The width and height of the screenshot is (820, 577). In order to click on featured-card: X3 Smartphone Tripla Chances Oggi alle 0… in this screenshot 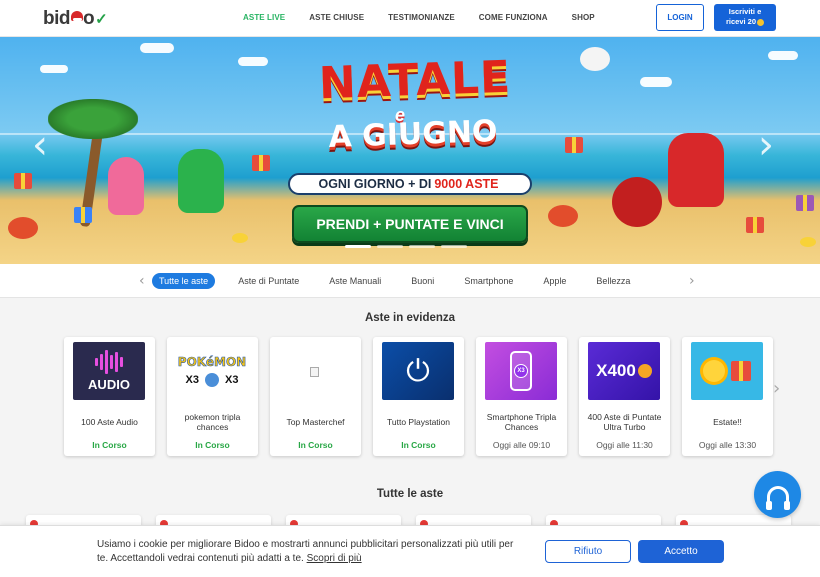, I will do `click(521, 396)`.